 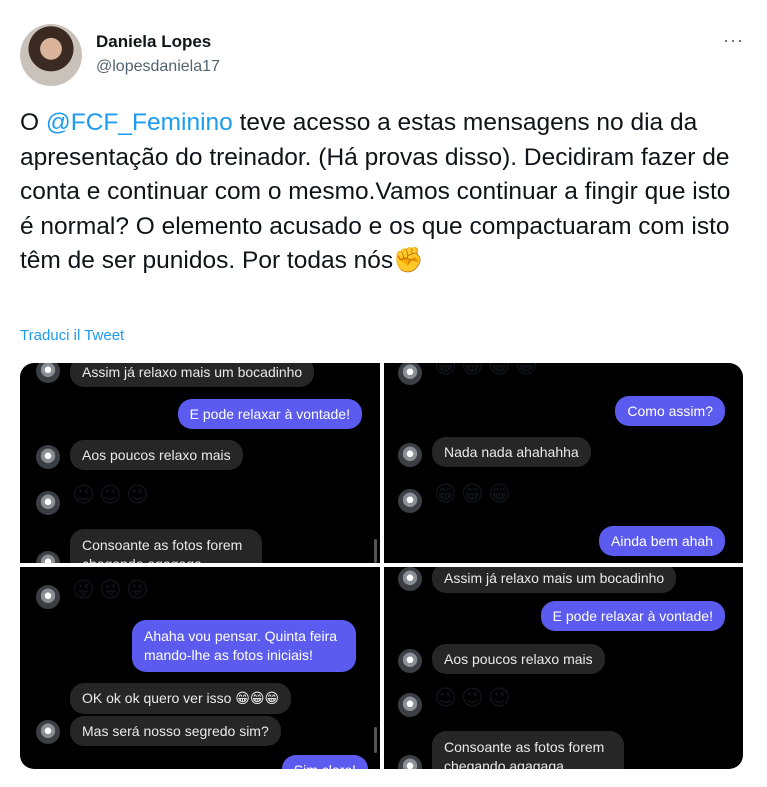 I want to click on emoji-message: 😁😁😁, so click(x=474, y=493).